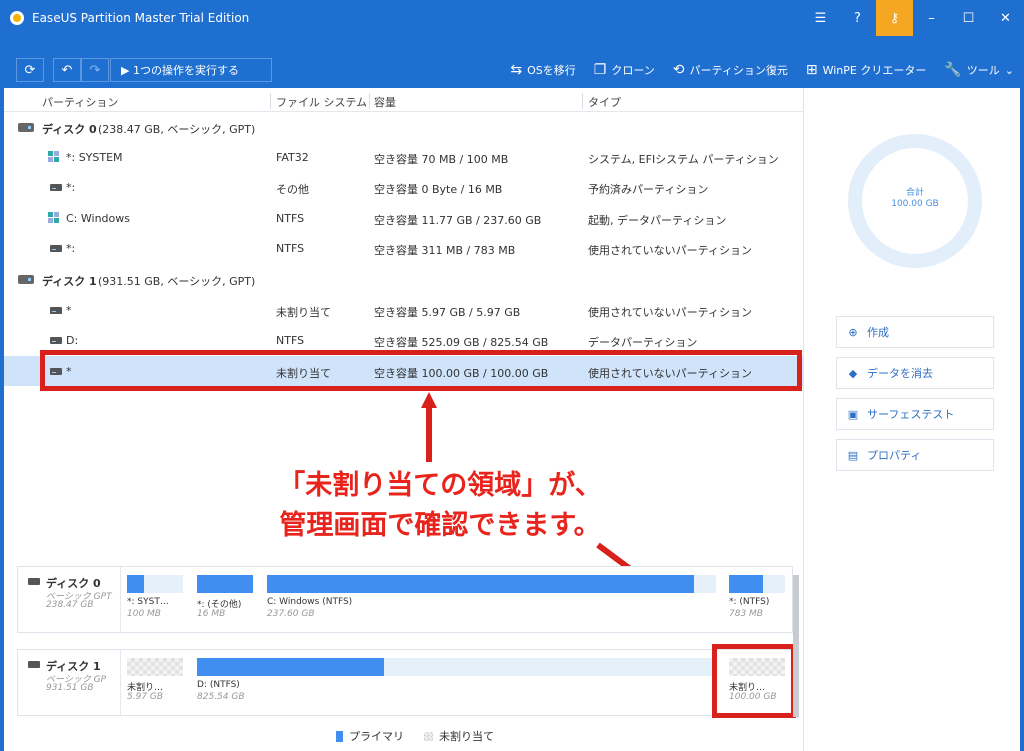 The image size is (1024, 751). I want to click on create-button: ⊕ 作成, so click(915, 332).